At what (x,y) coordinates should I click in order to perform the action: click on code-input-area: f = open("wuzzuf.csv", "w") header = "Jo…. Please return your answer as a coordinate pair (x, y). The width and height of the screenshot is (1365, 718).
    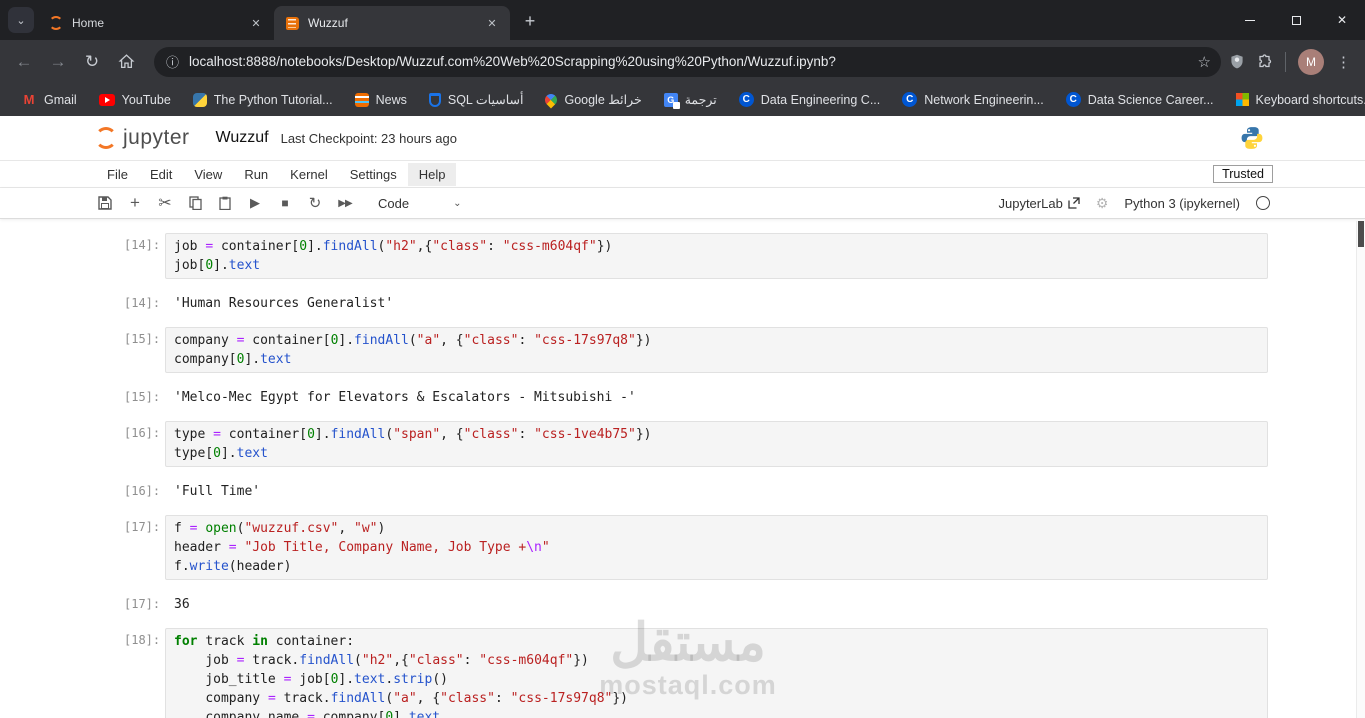
    Looking at the image, I should click on (716, 547).